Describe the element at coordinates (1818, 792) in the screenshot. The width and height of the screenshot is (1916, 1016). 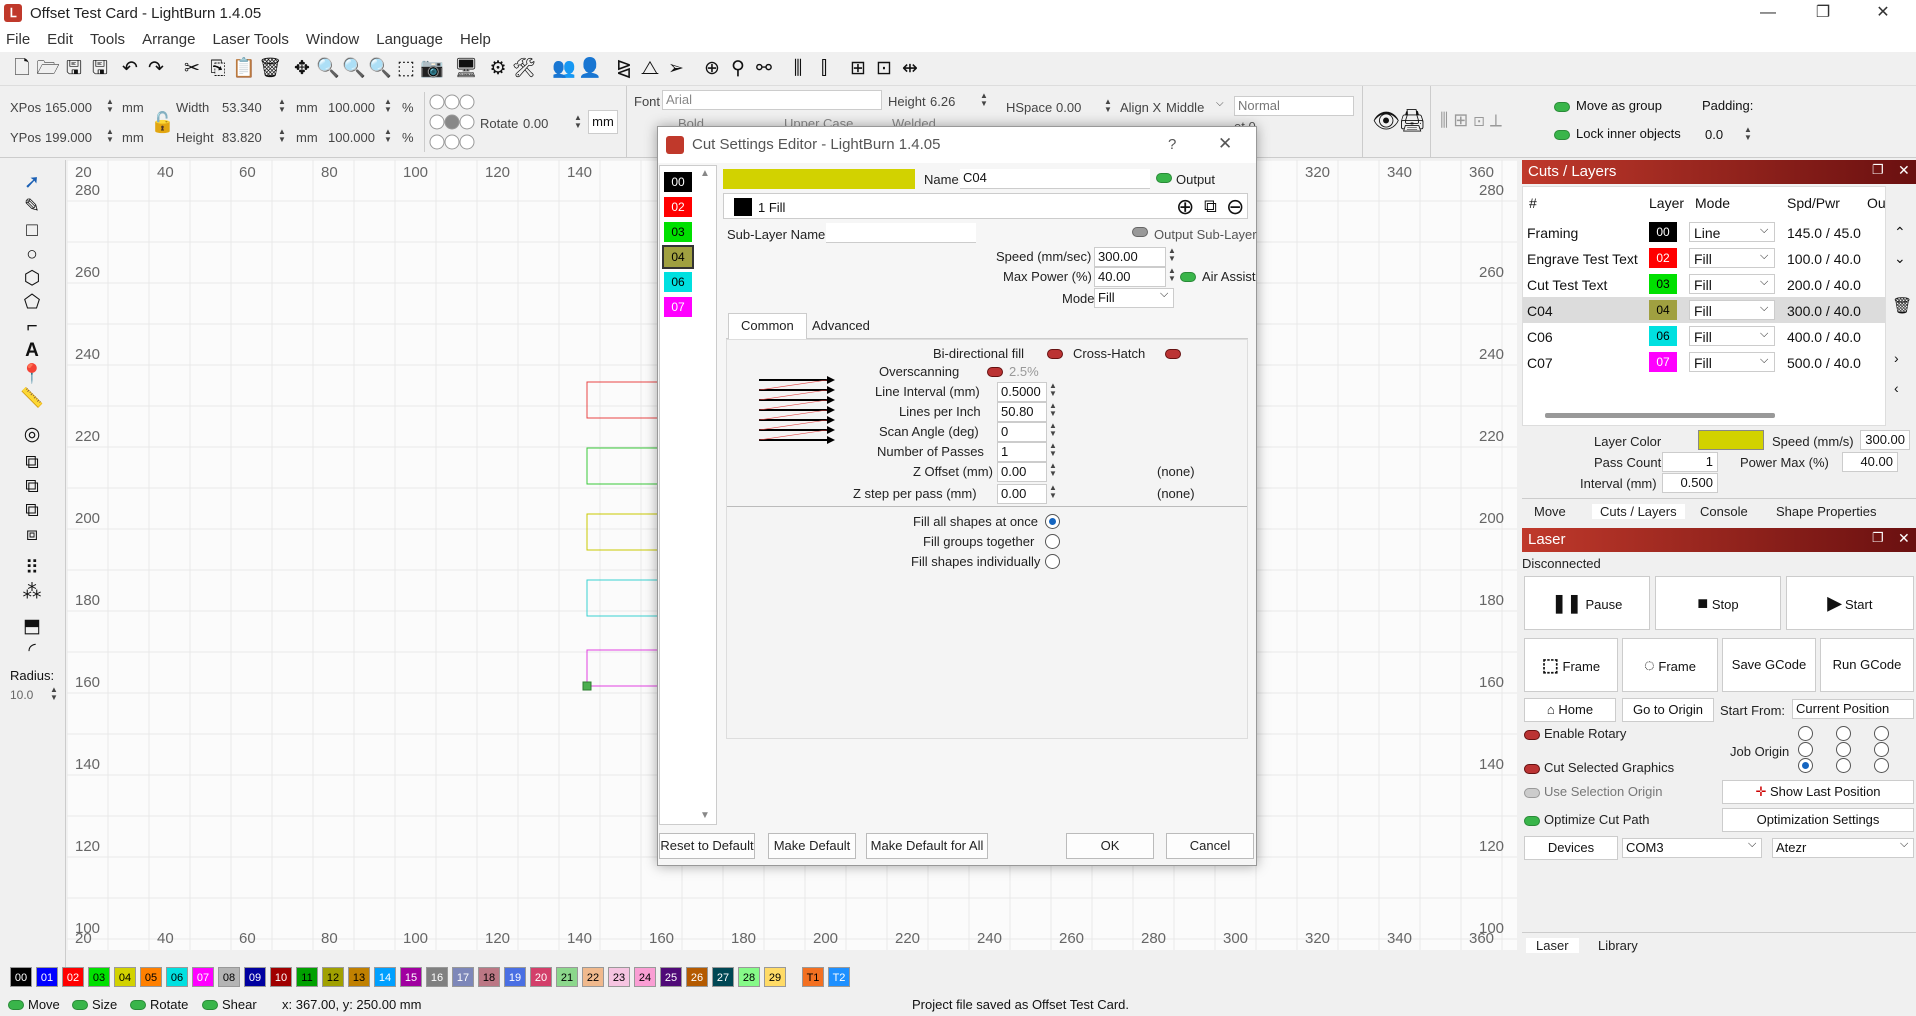
I see `show-last-position-button: ✛ Show Last Position` at that location.